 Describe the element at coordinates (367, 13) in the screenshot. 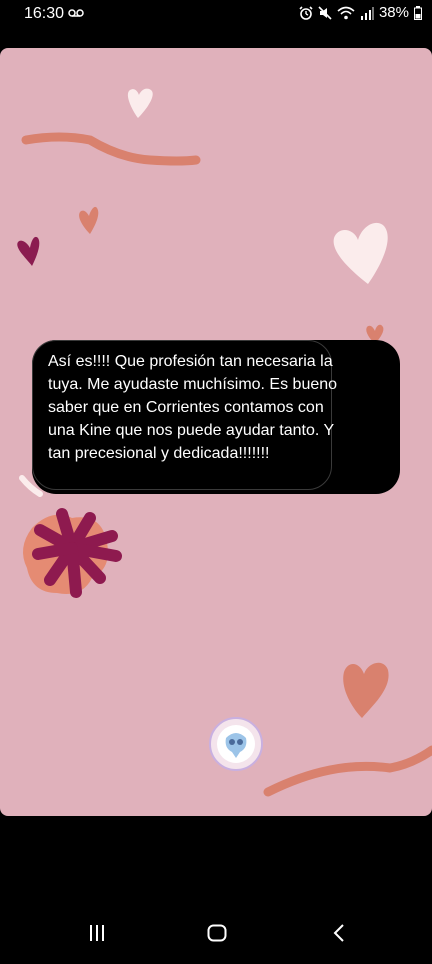

I see `signal-icon` at that location.